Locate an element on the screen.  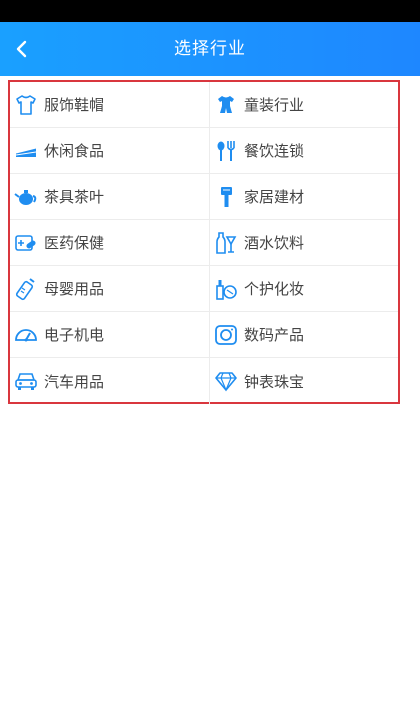
bottle-glass-icon is located at coordinates (226, 243).